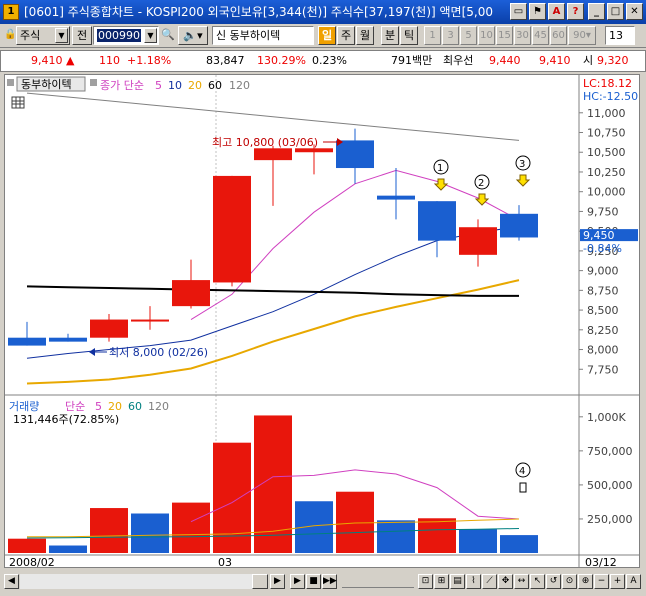 The height and width of the screenshot is (596, 646). What do you see at coordinates (558, 35) in the screenshot?
I see `period-60: 60` at bounding box center [558, 35].